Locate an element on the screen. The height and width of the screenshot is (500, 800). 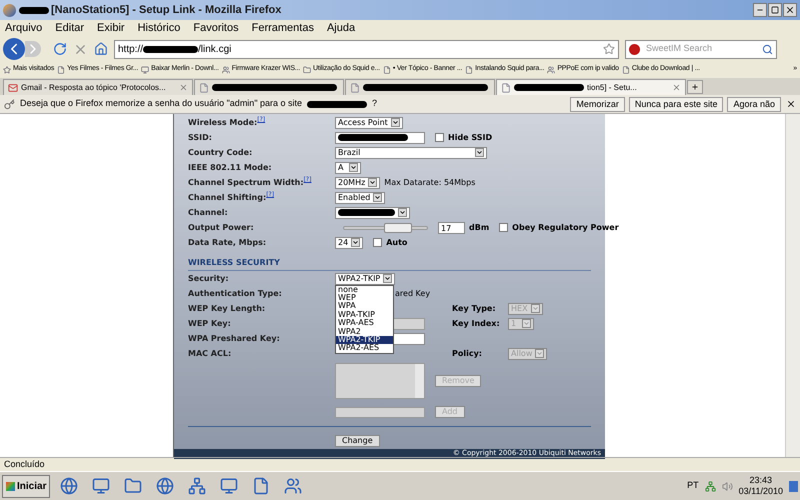
address-field: http:// /link.cgi is located at coordinates (366, 49).